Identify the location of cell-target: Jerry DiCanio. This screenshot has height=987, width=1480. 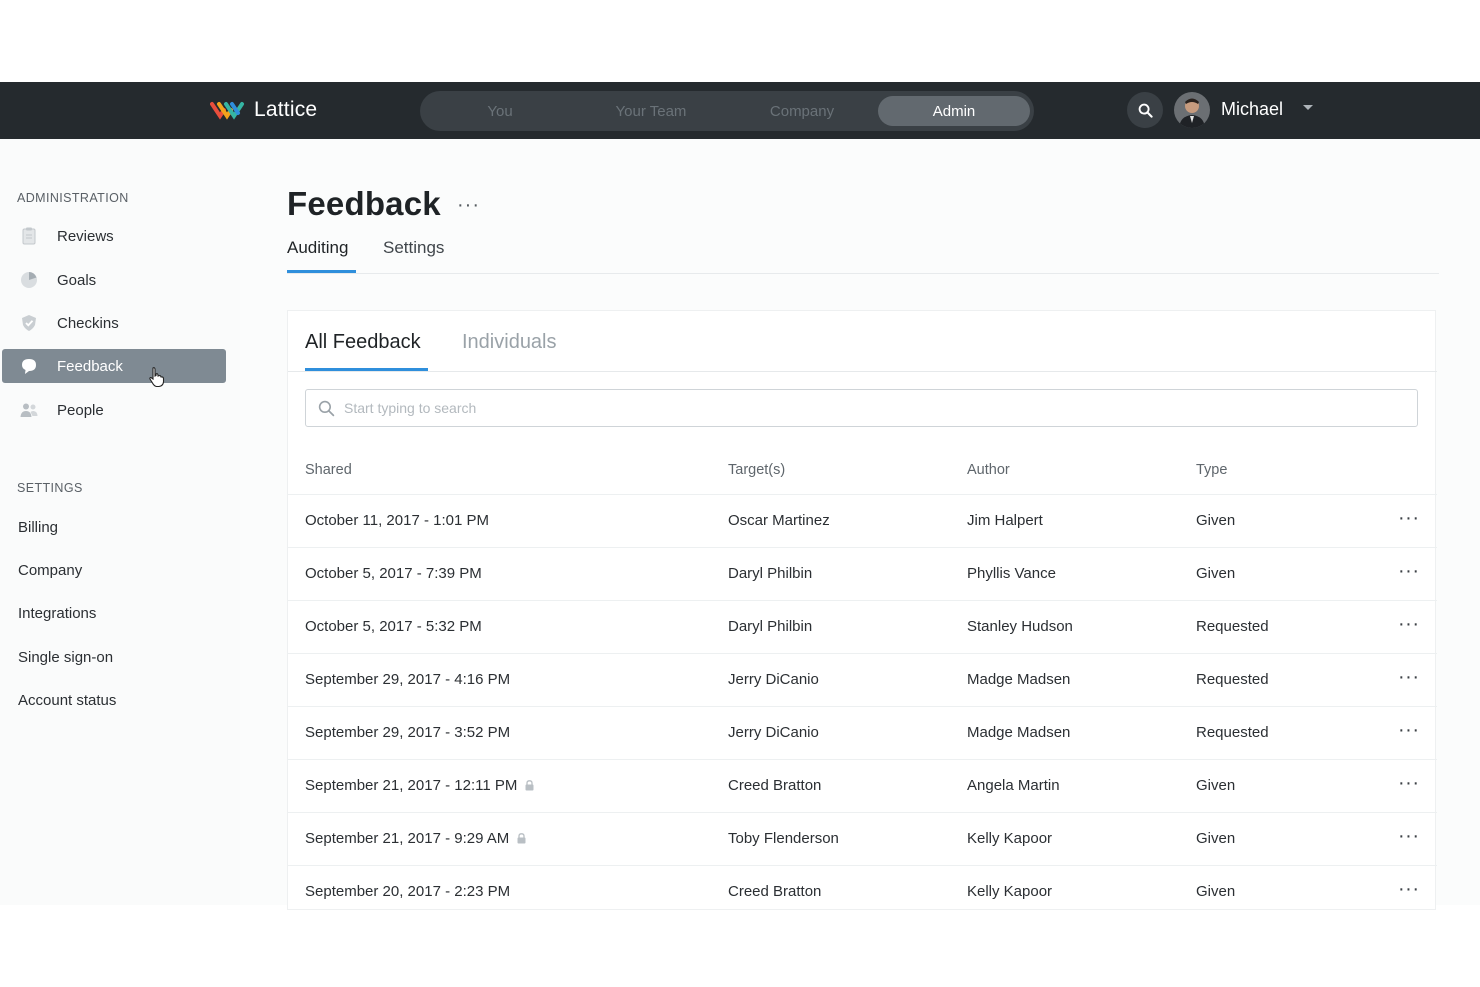
(773, 732).